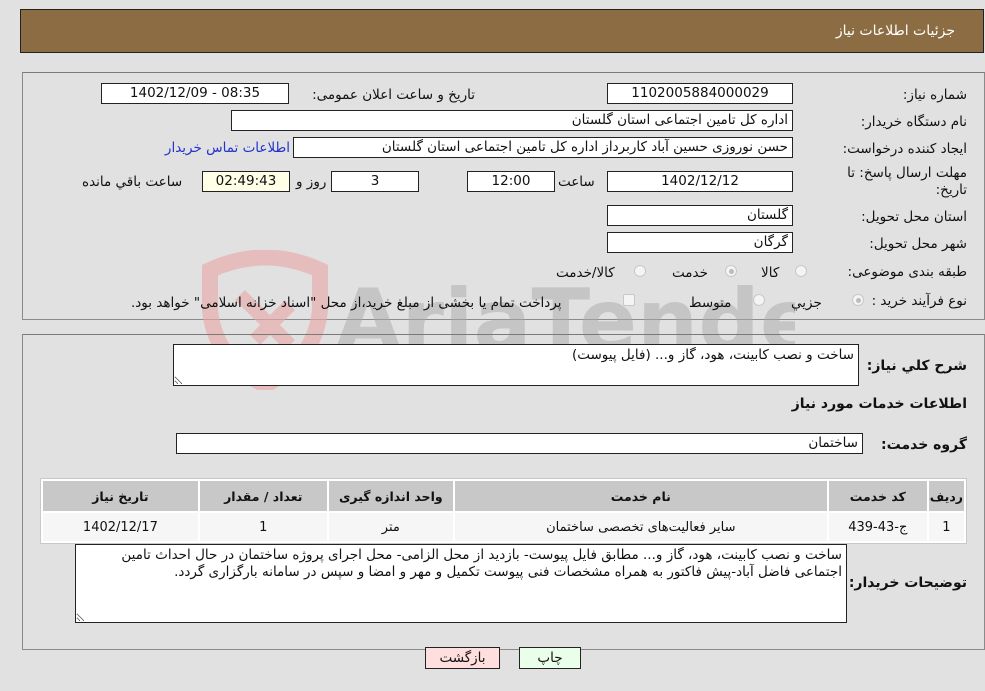  Describe the element at coordinates (120, 527) in the screenshot. I see `cell-need-date: 1402/12/17` at that location.